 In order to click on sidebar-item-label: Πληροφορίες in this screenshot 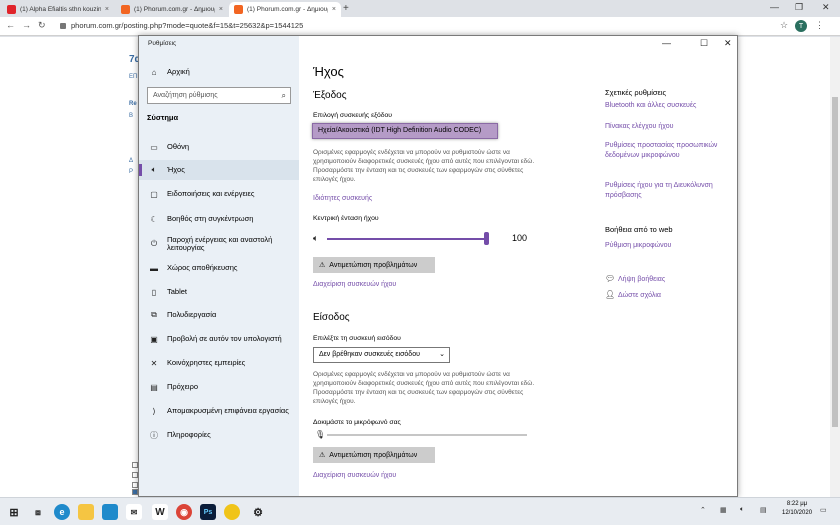, I will do `click(189, 434)`.